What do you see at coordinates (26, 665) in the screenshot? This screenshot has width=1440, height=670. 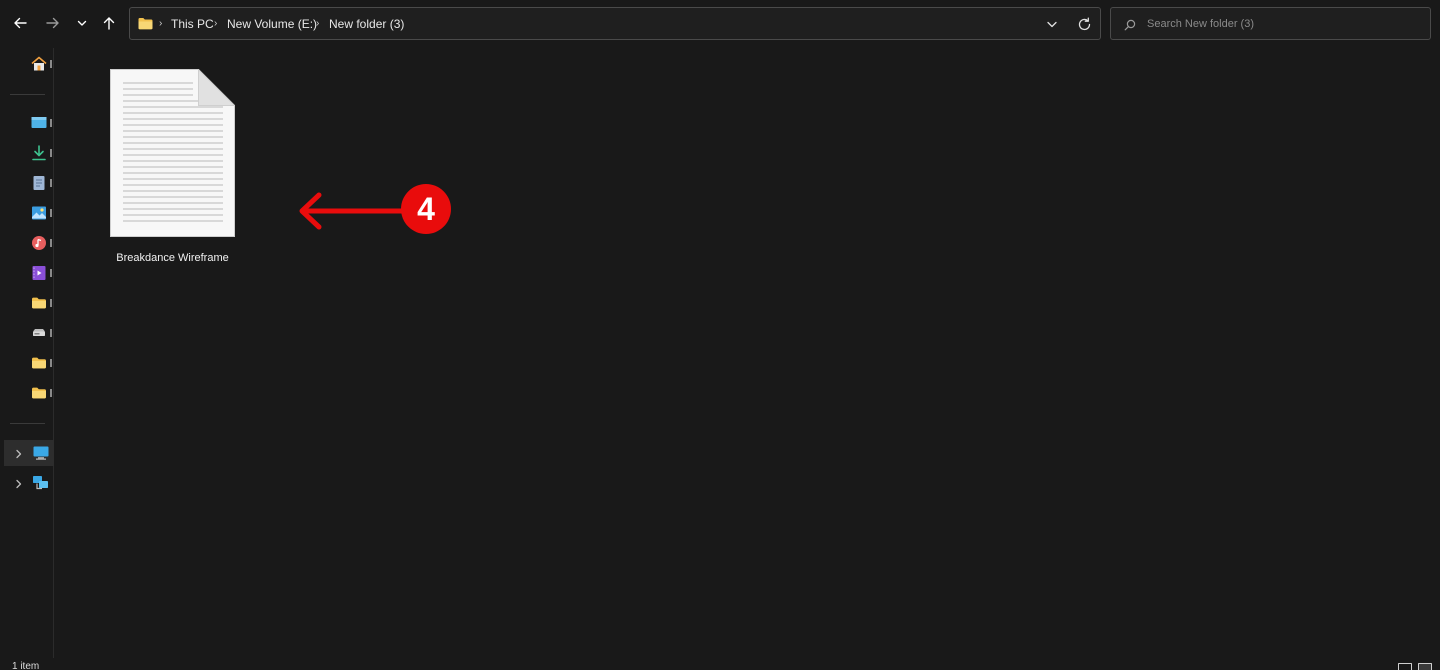 I see `item-count: 1 item` at bounding box center [26, 665].